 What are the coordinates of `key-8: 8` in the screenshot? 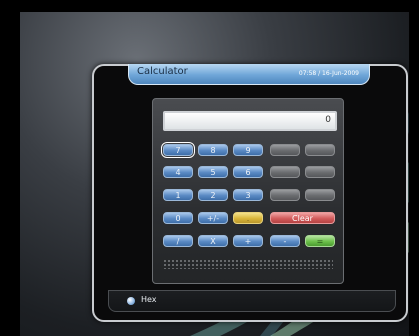 It's located at (213, 150).